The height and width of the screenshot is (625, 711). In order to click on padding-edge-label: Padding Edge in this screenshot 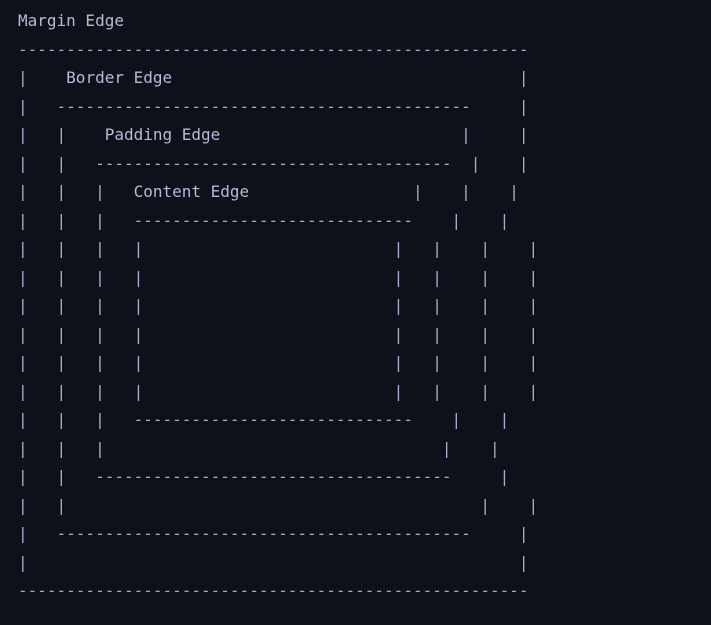, I will do `click(162, 134)`.